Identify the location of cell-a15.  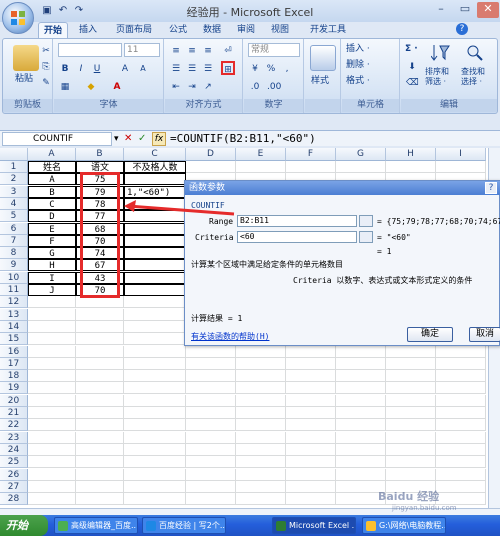
(52, 339).